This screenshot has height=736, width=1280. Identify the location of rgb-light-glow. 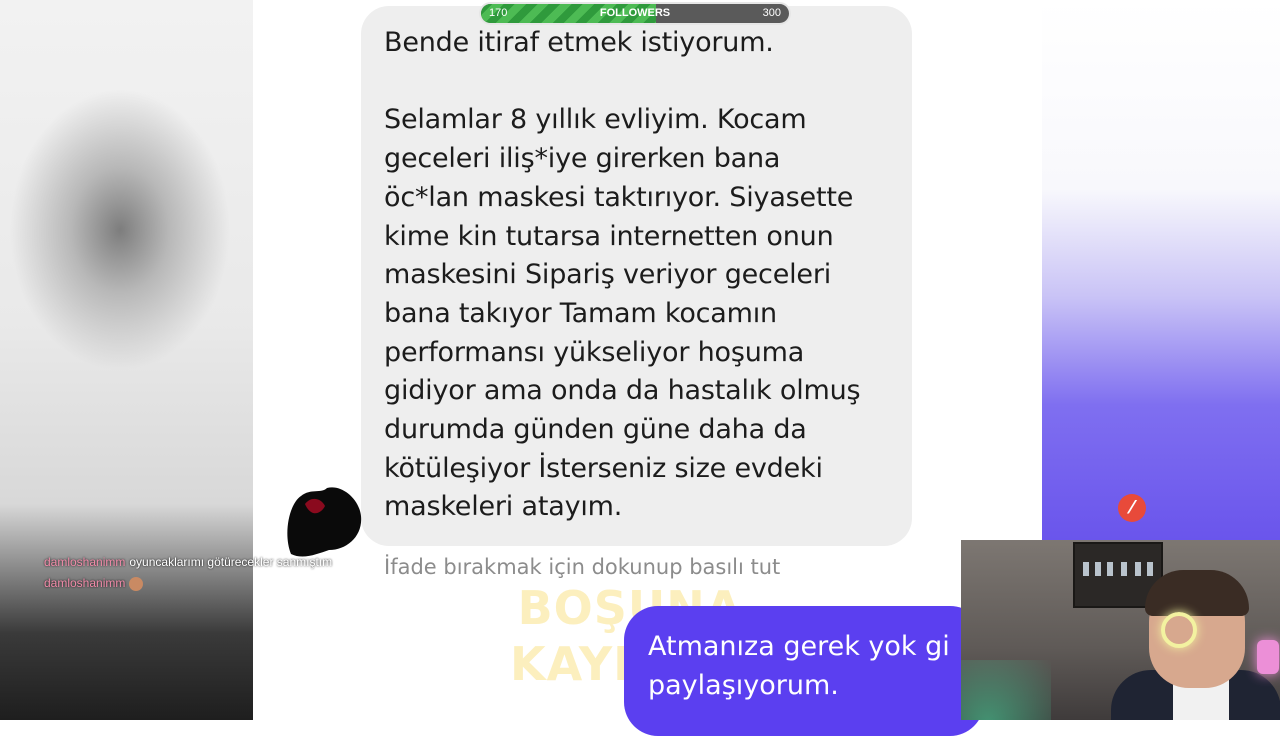
(1006, 690).